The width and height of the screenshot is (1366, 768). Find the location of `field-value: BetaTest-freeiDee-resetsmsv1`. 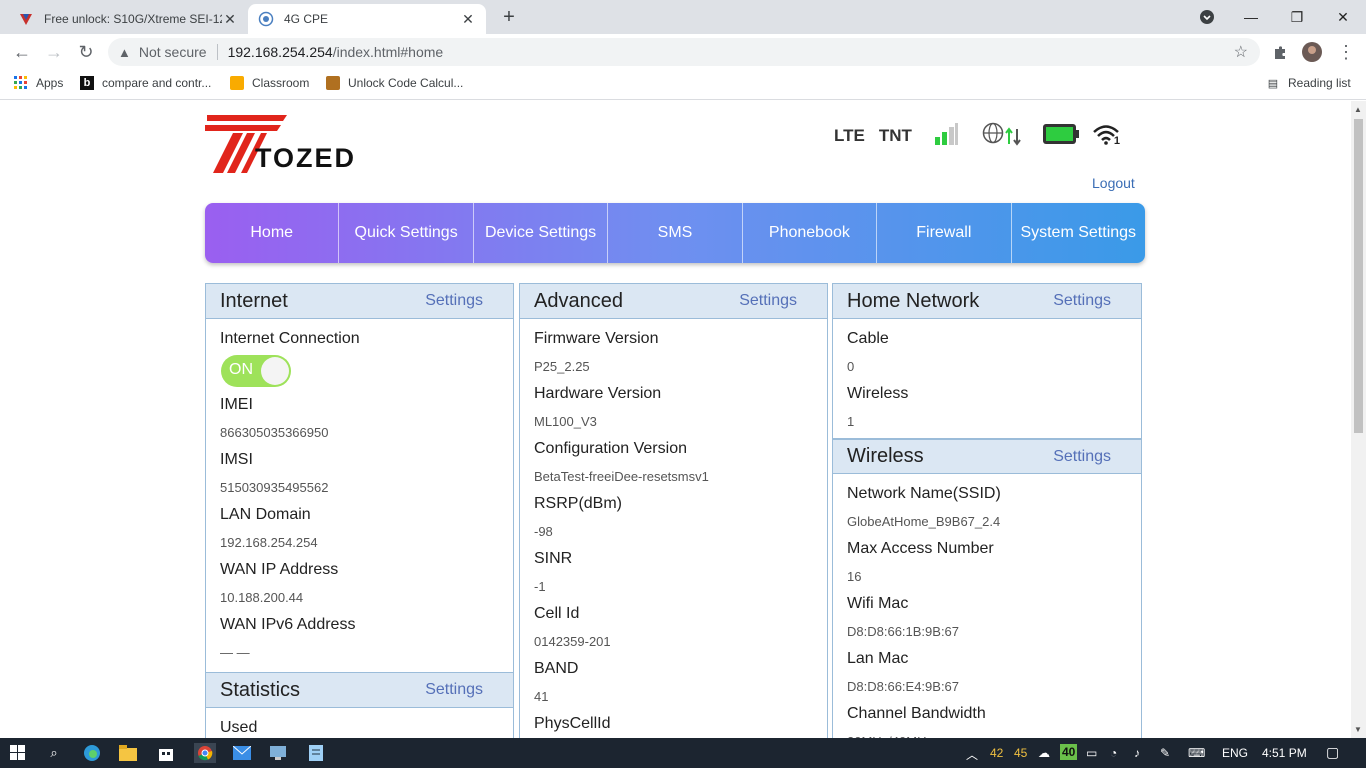

field-value: BetaTest-freeiDee-resetsmsv1 is located at coordinates (621, 476).